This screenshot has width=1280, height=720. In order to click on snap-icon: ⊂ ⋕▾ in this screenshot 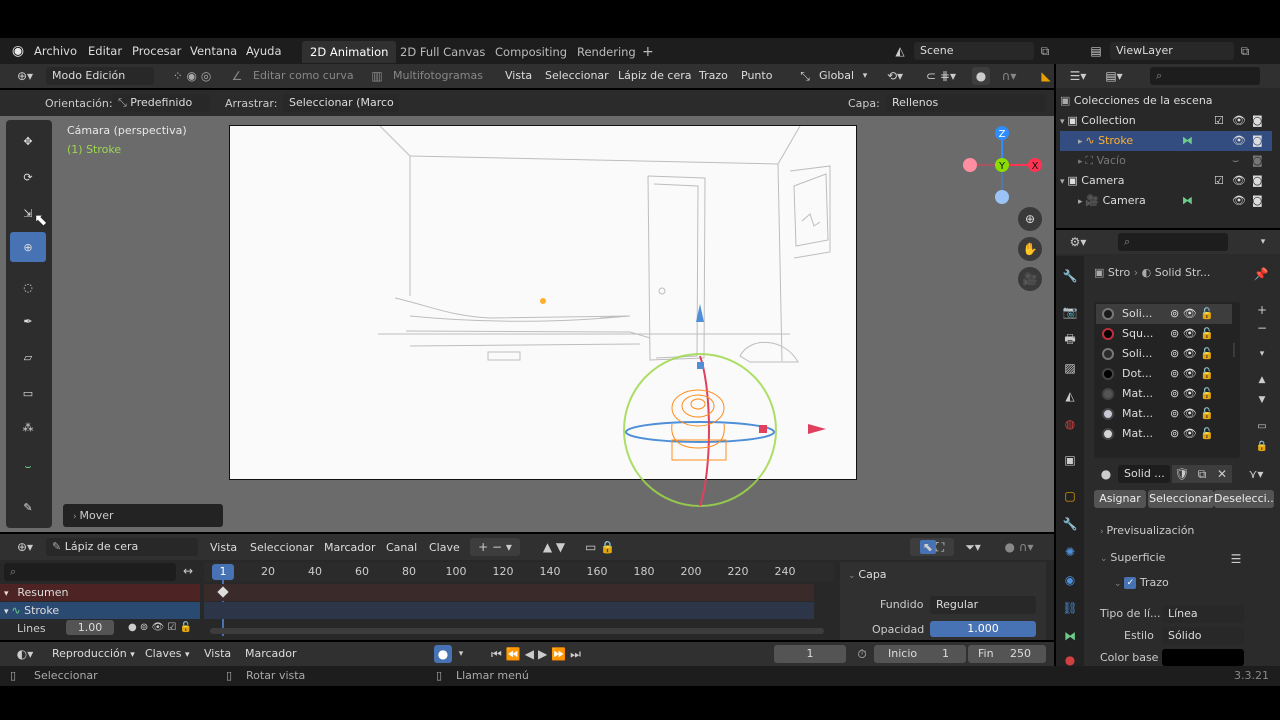, I will do `click(941, 76)`.